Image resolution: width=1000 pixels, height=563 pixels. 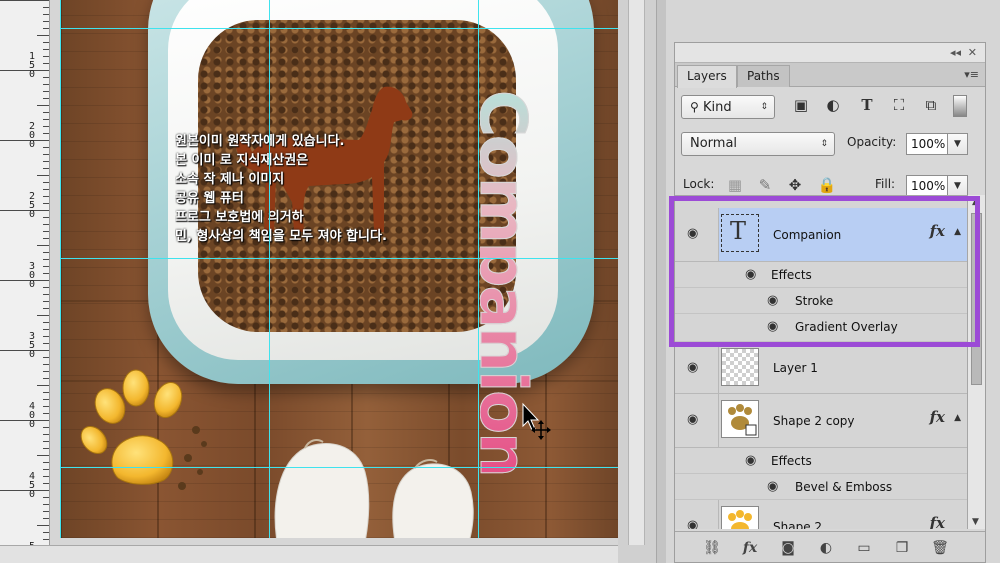 What do you see at coordinates (260, 141) in the screenshot?
I see `copyright-line: 원본이미 원작자에게 있습니다.` at bounding box center [260, 141].